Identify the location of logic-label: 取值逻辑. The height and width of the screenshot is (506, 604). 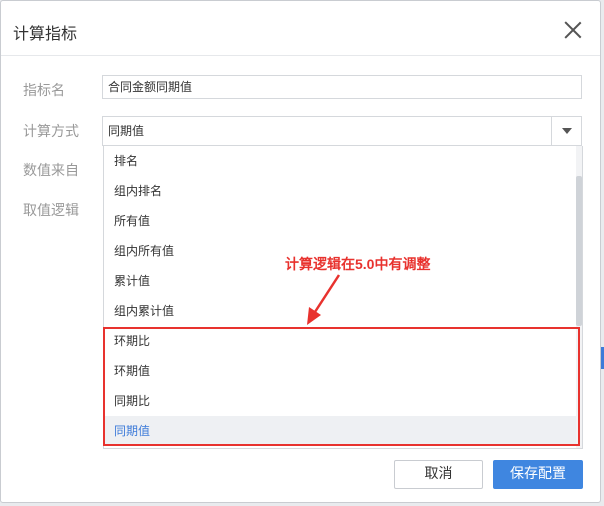
(51, 211).